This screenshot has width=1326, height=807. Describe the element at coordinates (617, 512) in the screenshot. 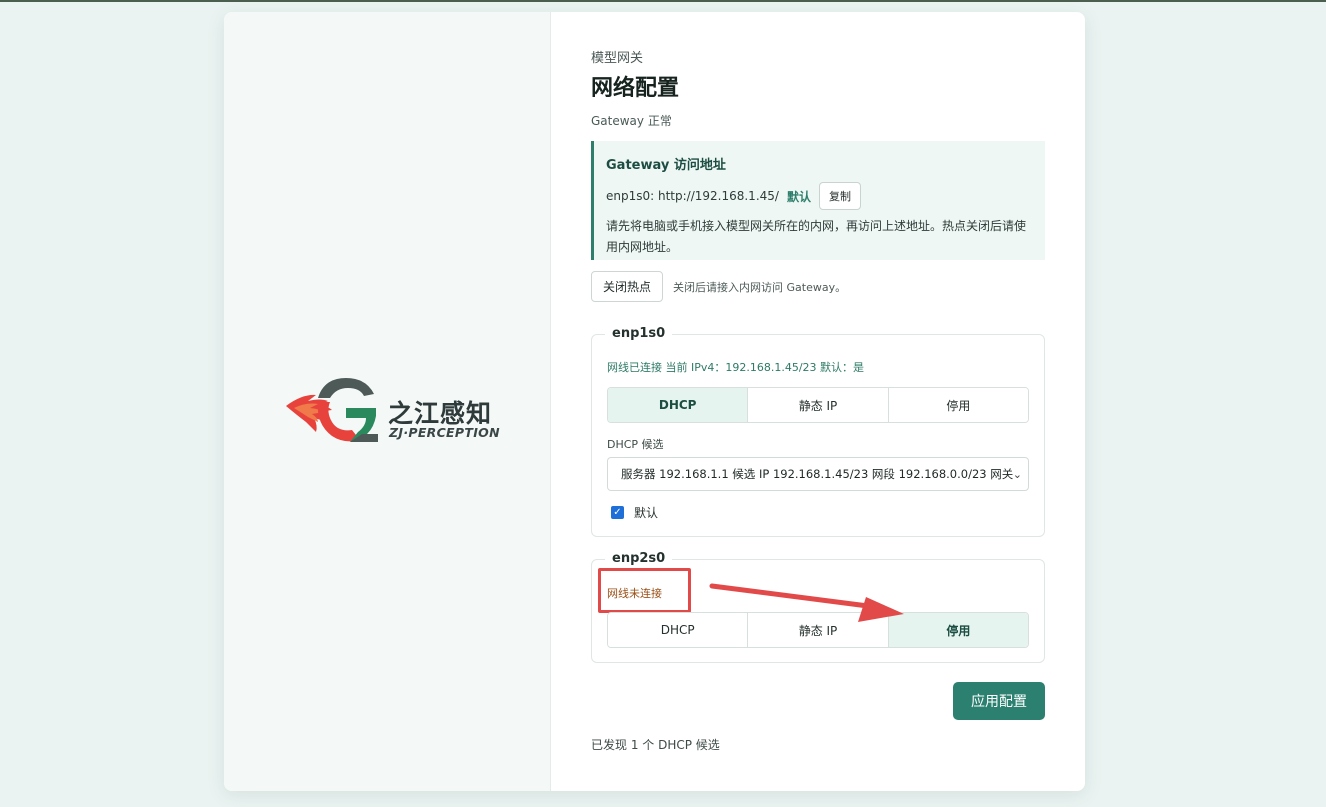

I see `checkbox-checked-icon: ✓` at that location.